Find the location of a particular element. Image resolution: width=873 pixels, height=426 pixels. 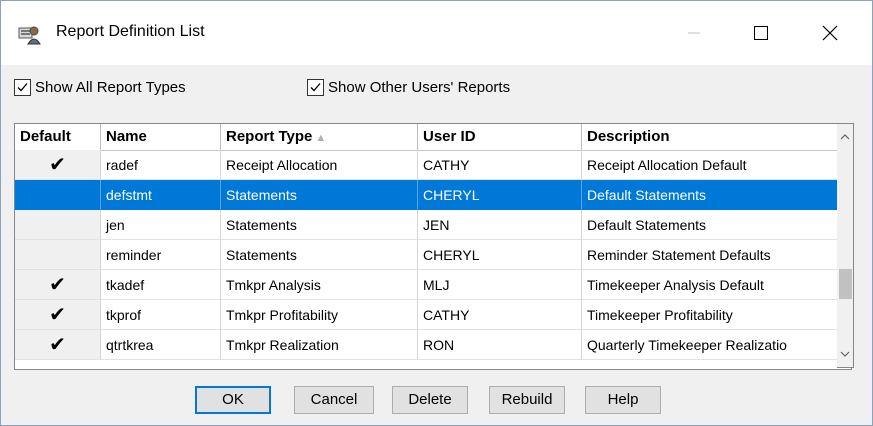

delete-button: Delete is located at coordinates (430, 400).